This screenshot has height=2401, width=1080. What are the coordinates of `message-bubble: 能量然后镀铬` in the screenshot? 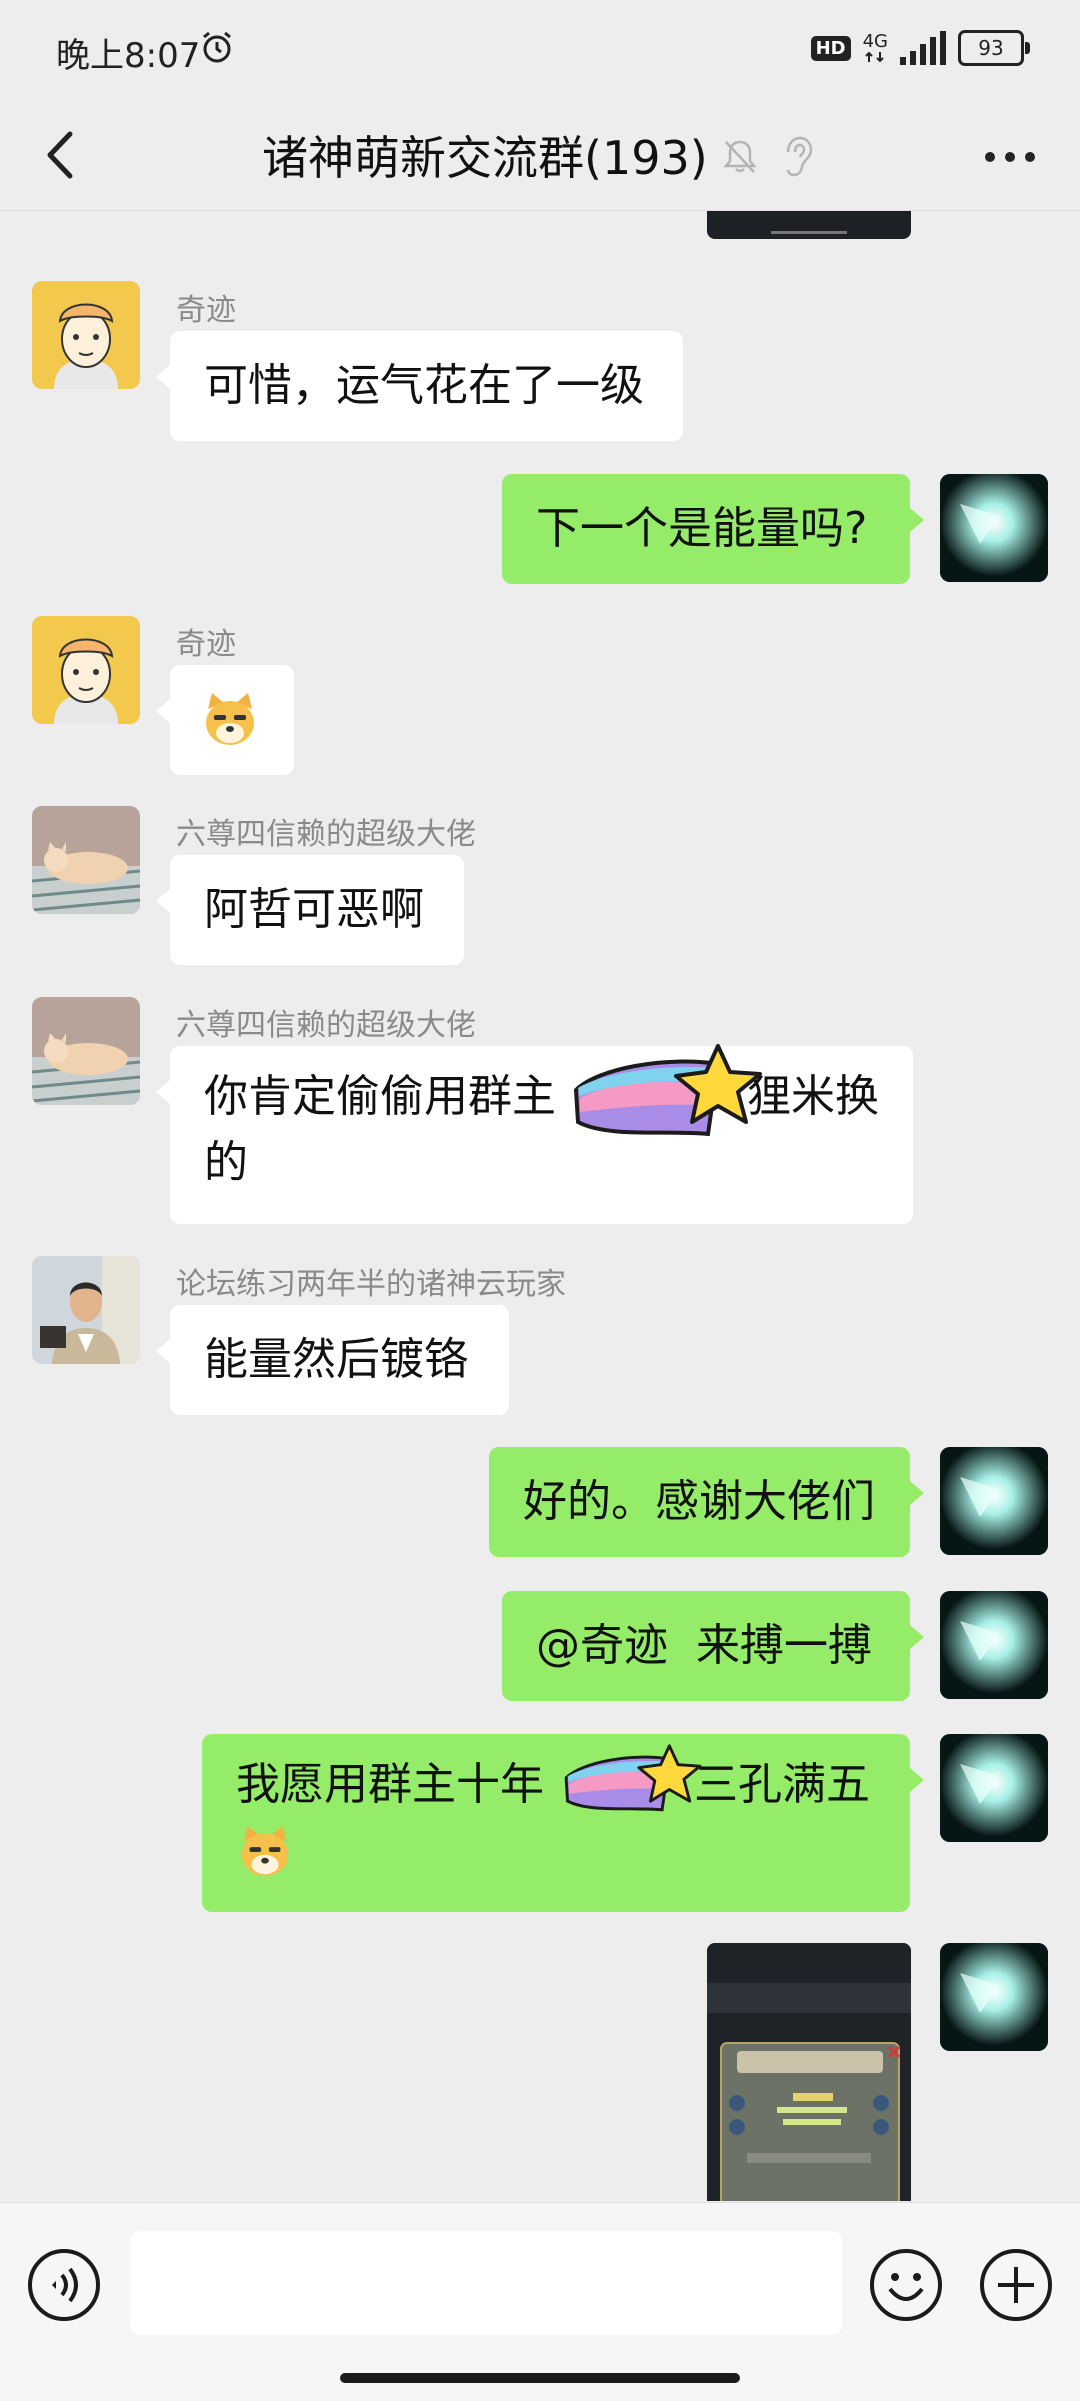 It's located at (332, 1360).